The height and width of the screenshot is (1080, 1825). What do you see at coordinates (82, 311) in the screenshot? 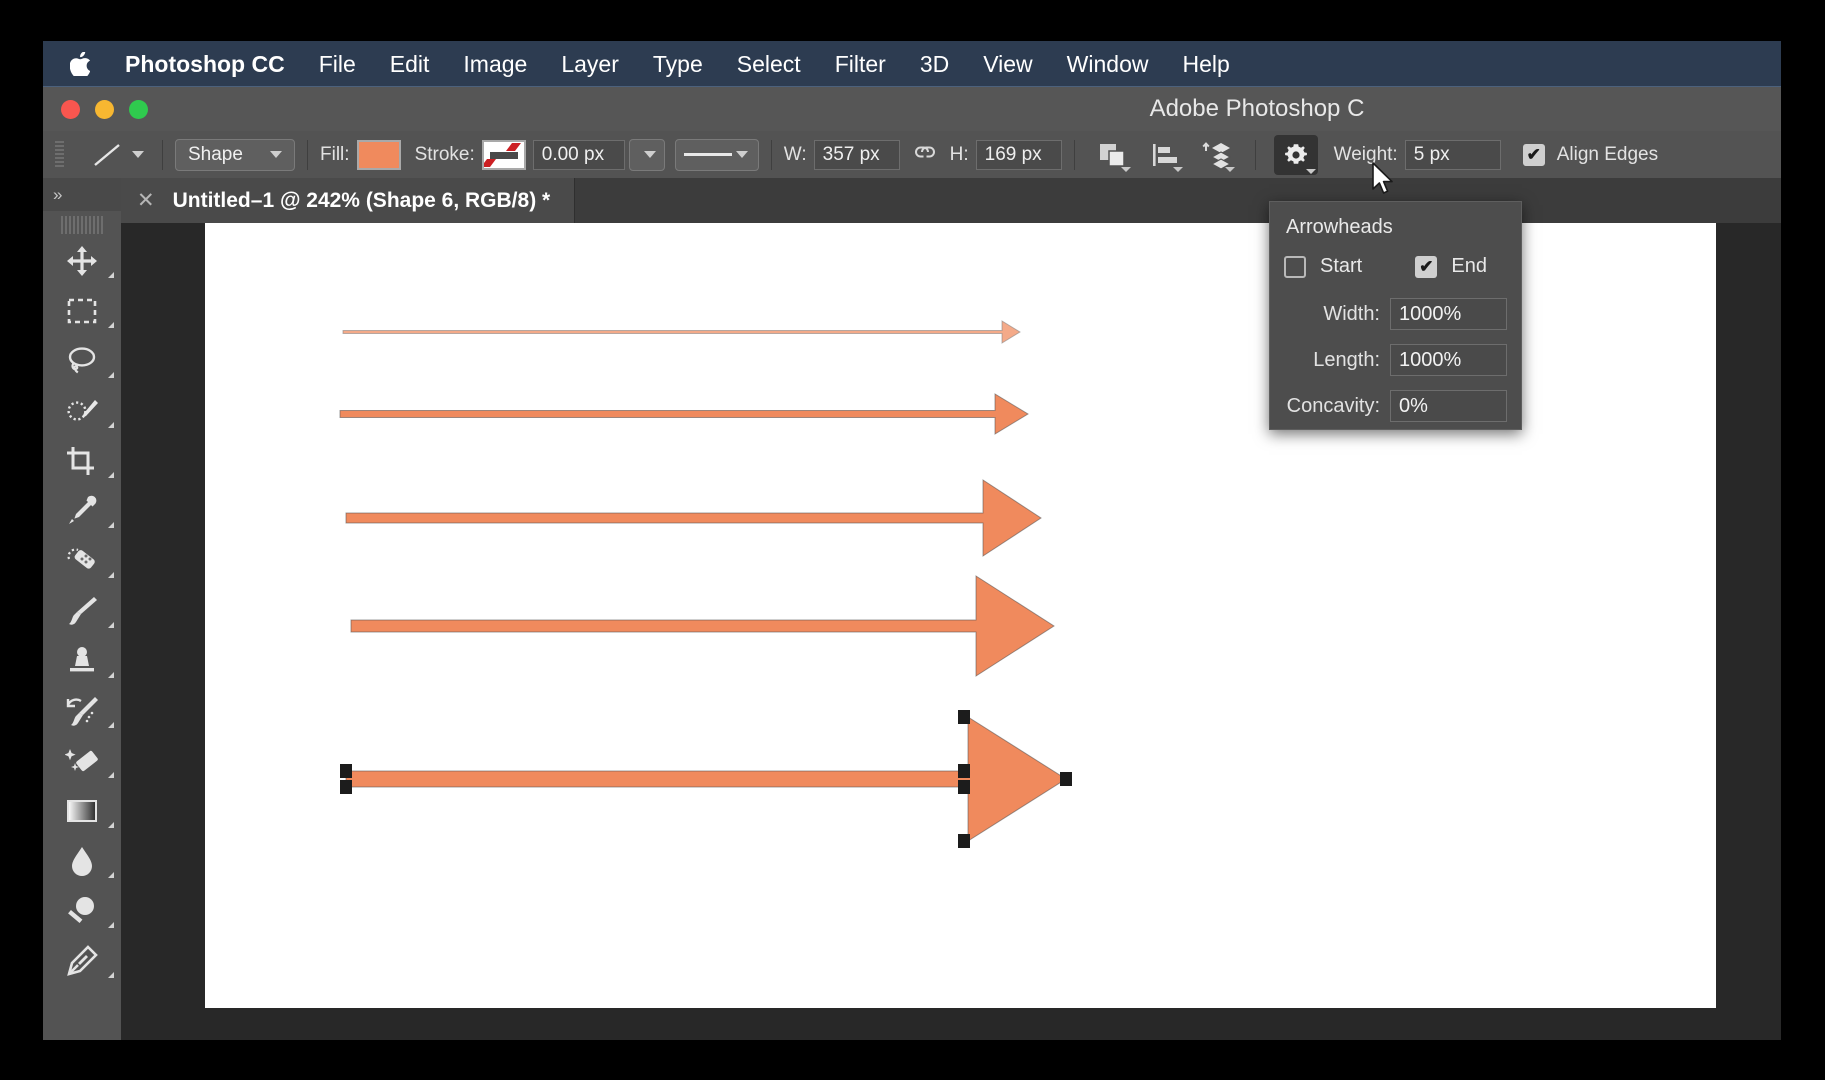
I see `rectangular-marquee-tool` at bounding box center [82, 311].